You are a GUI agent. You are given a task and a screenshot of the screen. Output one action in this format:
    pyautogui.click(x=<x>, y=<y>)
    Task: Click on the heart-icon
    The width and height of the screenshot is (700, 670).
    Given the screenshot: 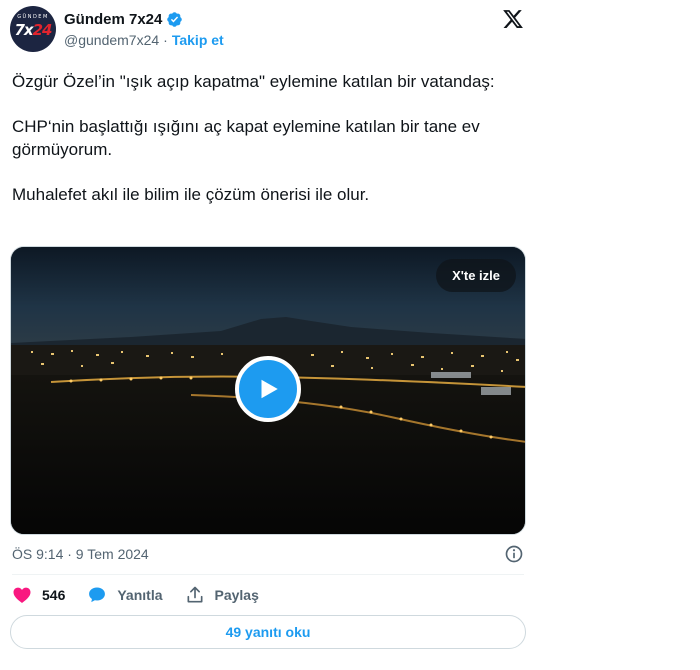 What is the action you would take?
    pyautogui.click(x=22, y=595)
    